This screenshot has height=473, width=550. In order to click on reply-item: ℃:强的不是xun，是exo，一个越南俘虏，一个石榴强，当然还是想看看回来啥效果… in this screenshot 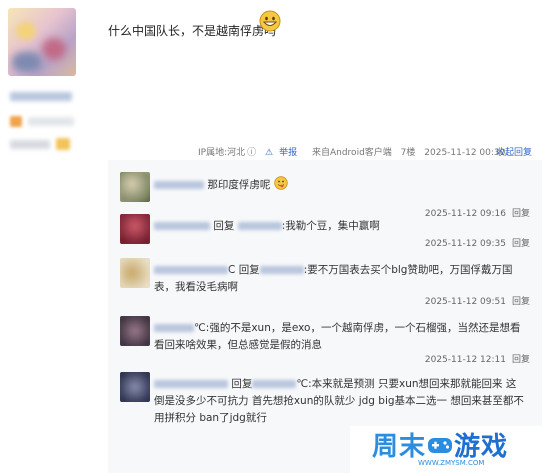, I will do `click(325, 341)`.